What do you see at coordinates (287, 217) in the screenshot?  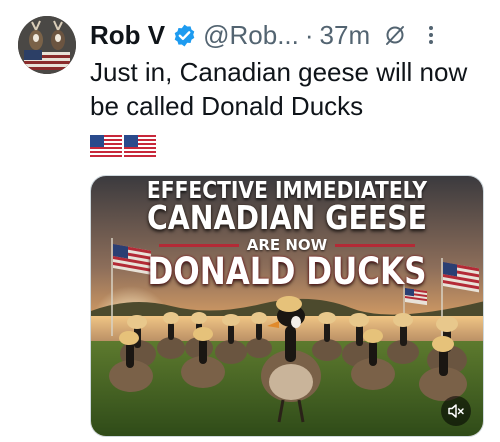 I see `headline-line-2: CANADIAN GEESE` at bounding box center [287, 217].